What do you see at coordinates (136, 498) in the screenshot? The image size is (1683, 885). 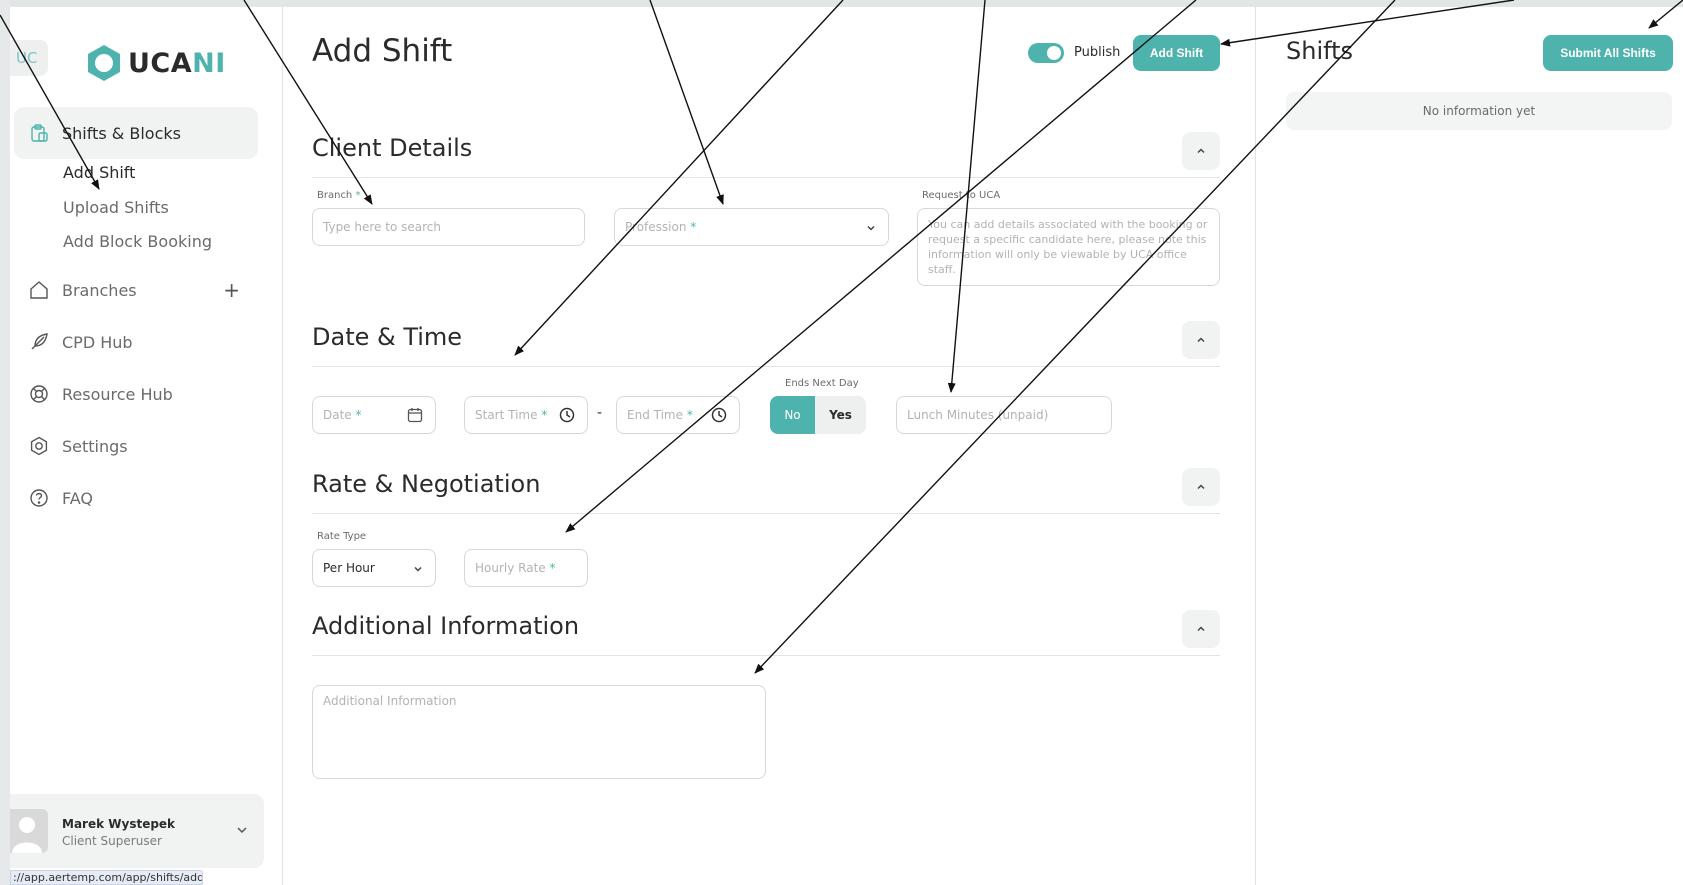 I see `sidebar-item-faq: FAQ` at bounding box center [136, 498].